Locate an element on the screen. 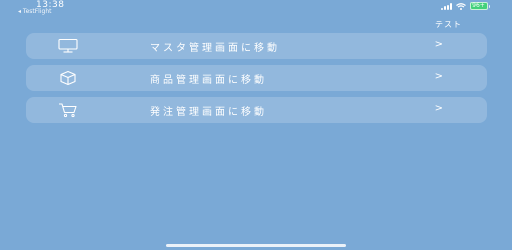  status-bar: 13:38 ◂ TestFlight 96+ is located at coordinates (256, 7).